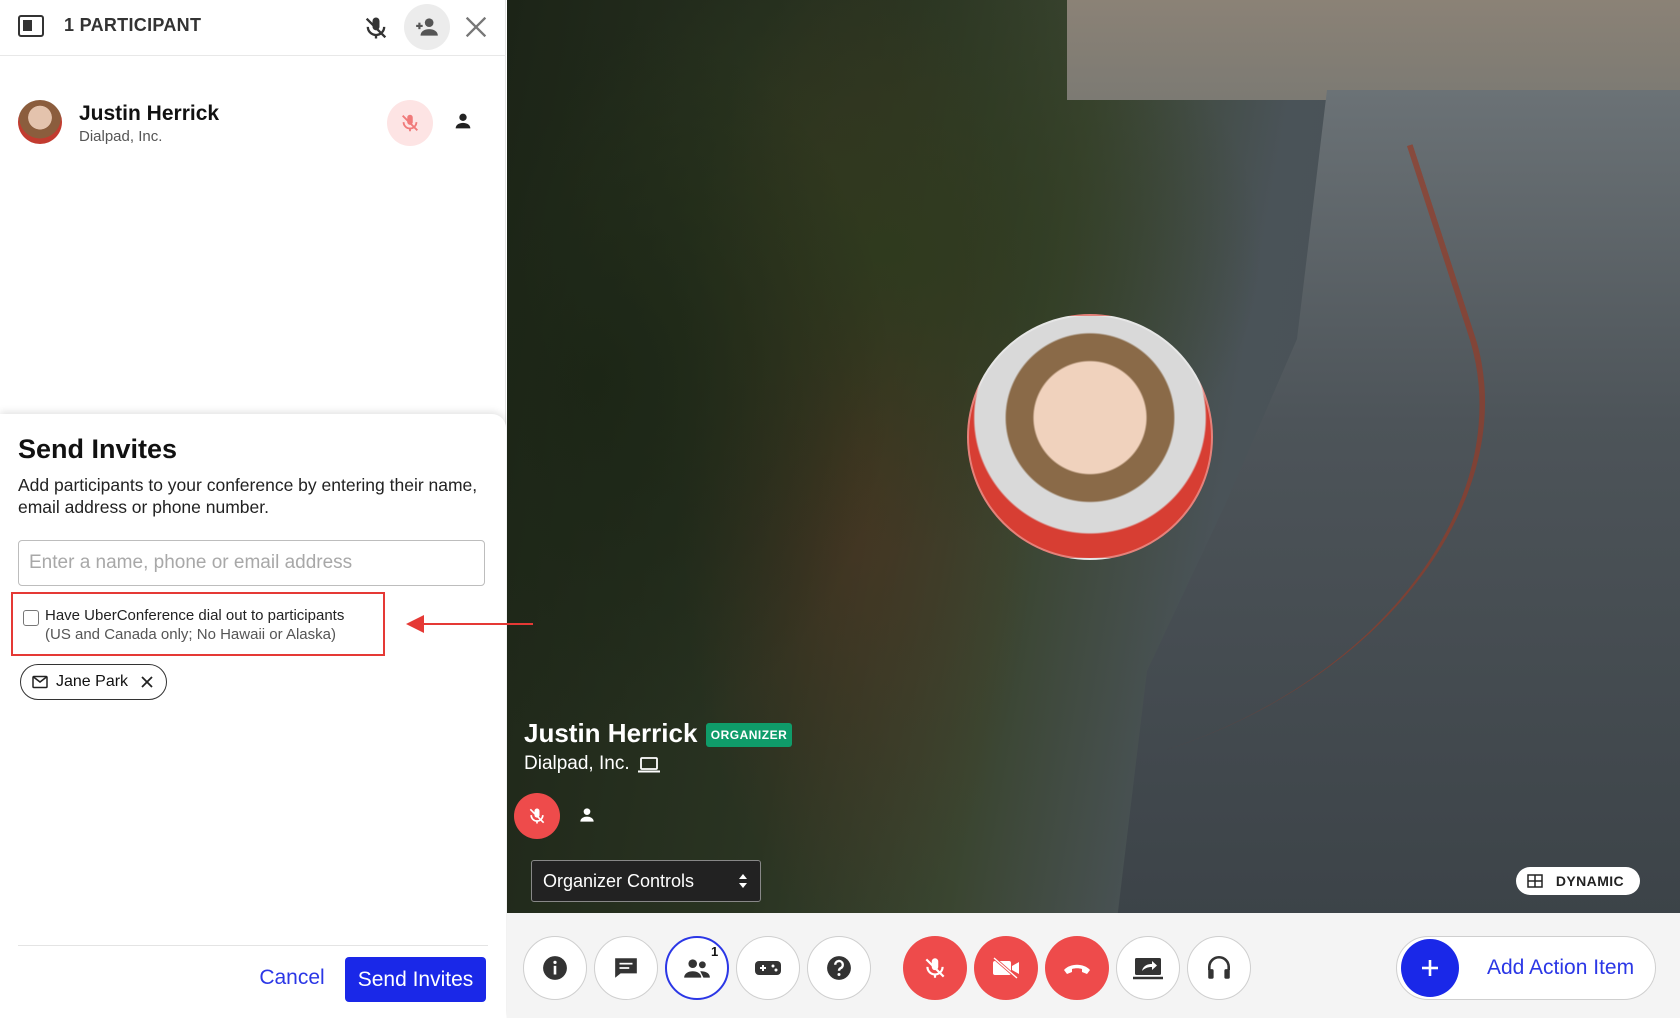 The width and height of the screenshot is (1680, 1018). I want to click on mute-icon, so click(935, 968).